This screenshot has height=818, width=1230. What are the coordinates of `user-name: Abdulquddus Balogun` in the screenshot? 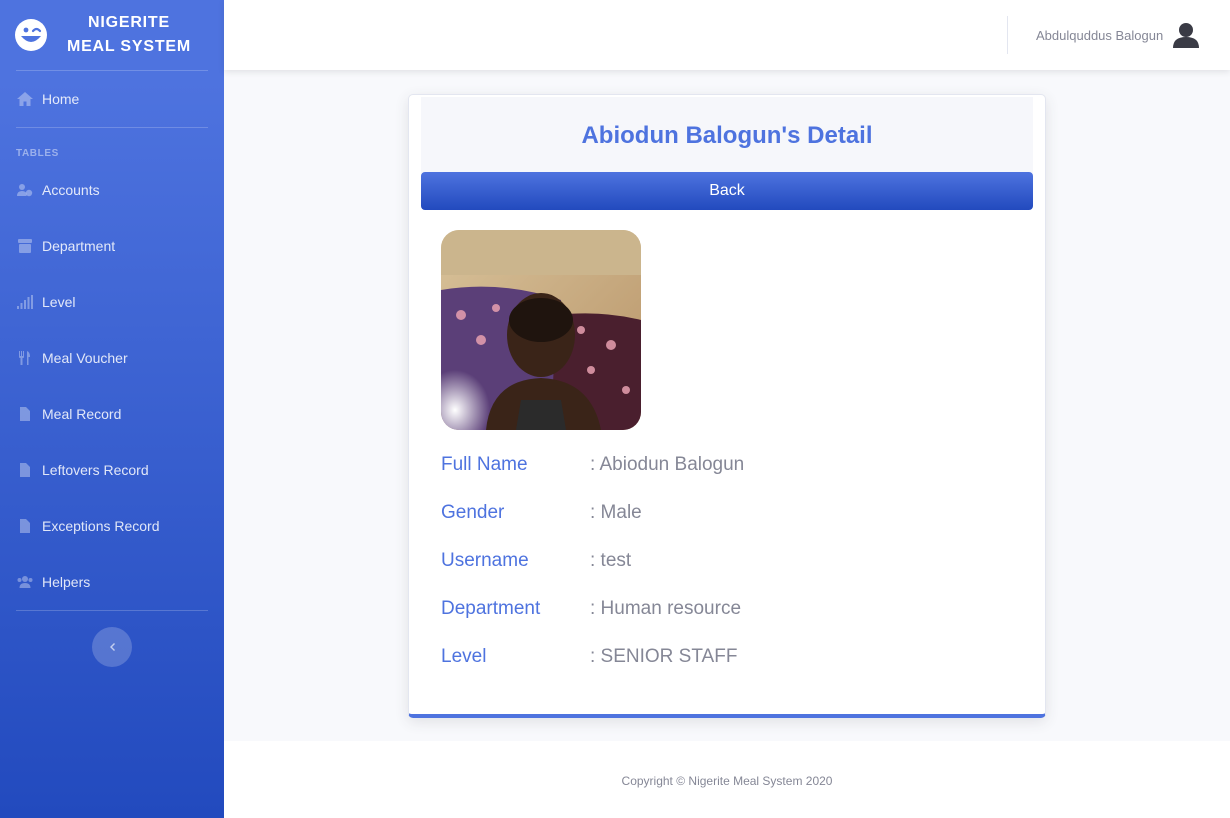 It's located at (1099, 35).